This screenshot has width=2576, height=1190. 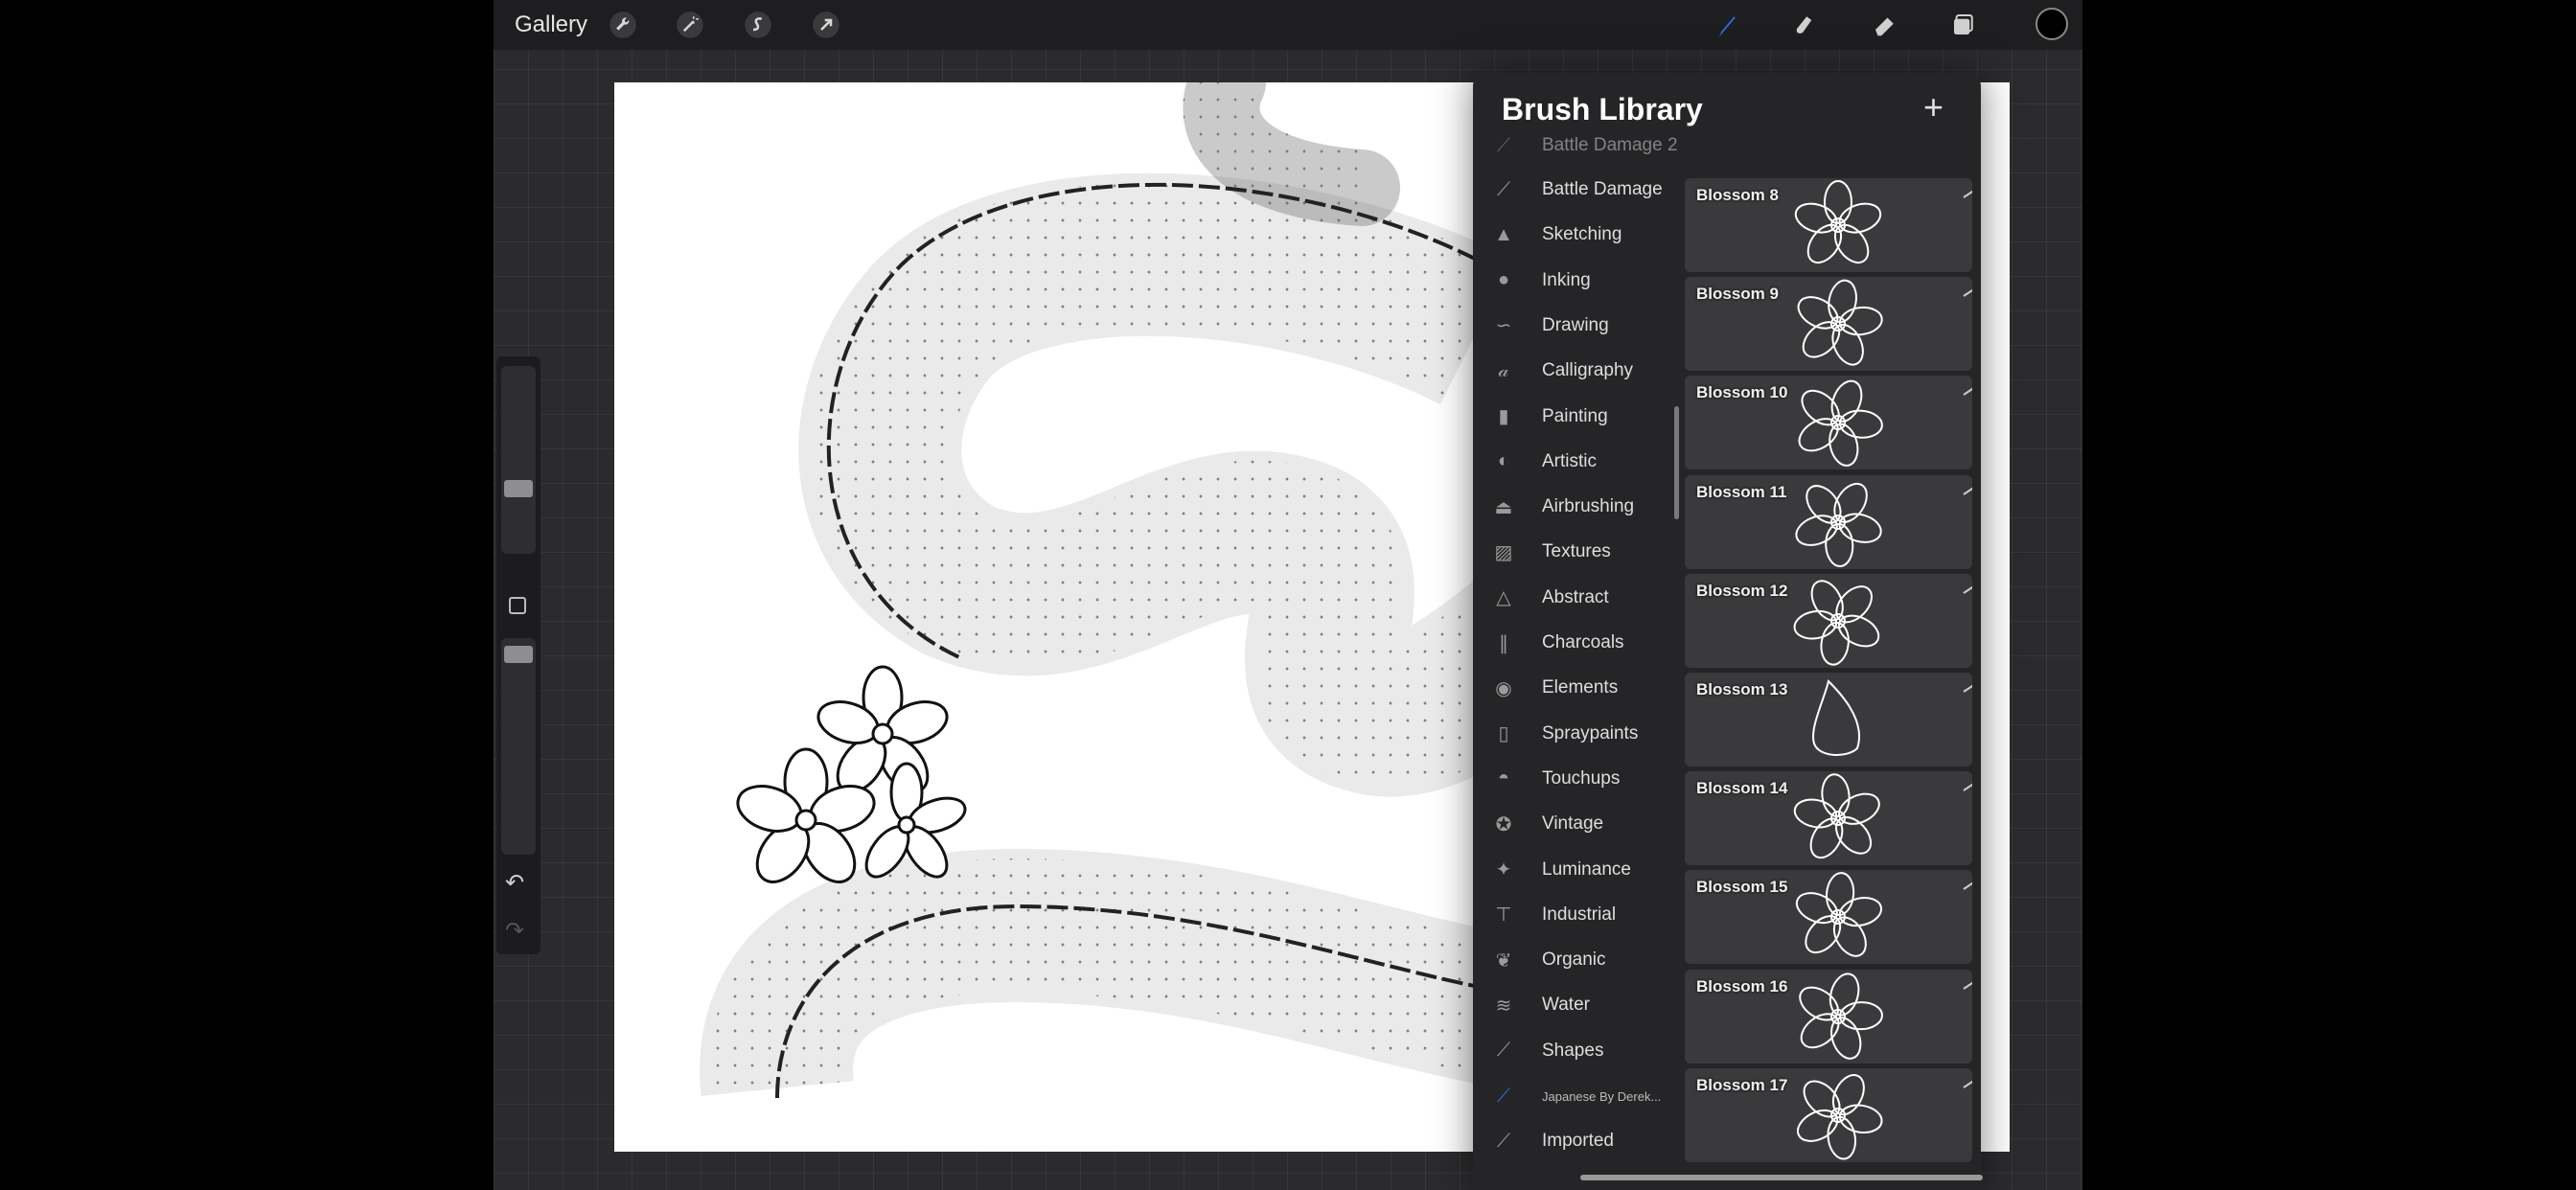 What do you see at coordinates (1503, 643) in the screenshot?
I see `charcoal-sticks-icon: ∥` at bounding box center [1503, 643].